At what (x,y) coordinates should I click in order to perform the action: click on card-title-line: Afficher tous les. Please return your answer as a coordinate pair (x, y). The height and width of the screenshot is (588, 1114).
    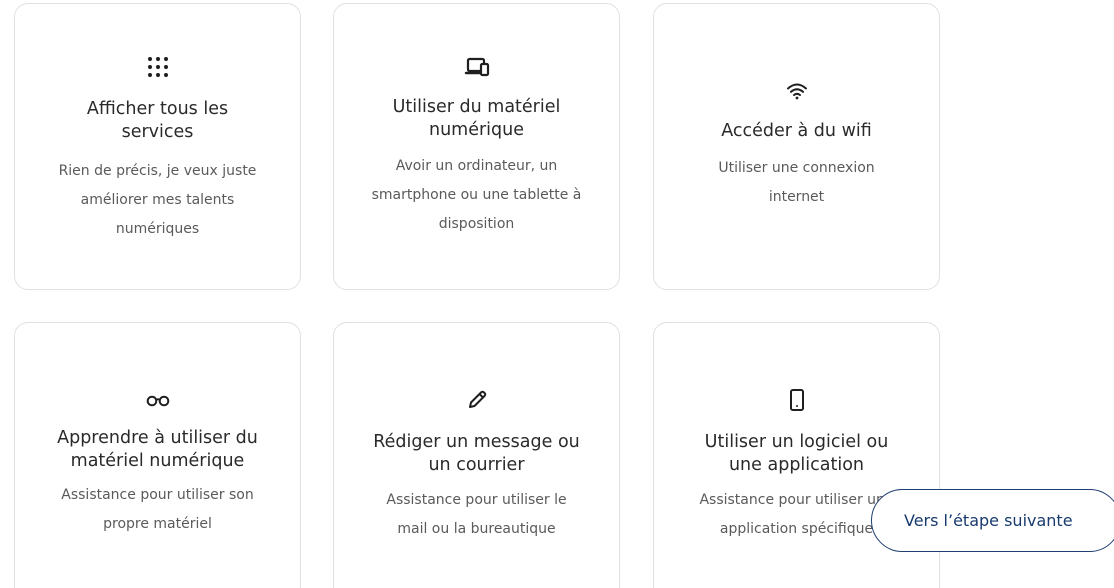
    Looking at the image, I should click on (157, 109).